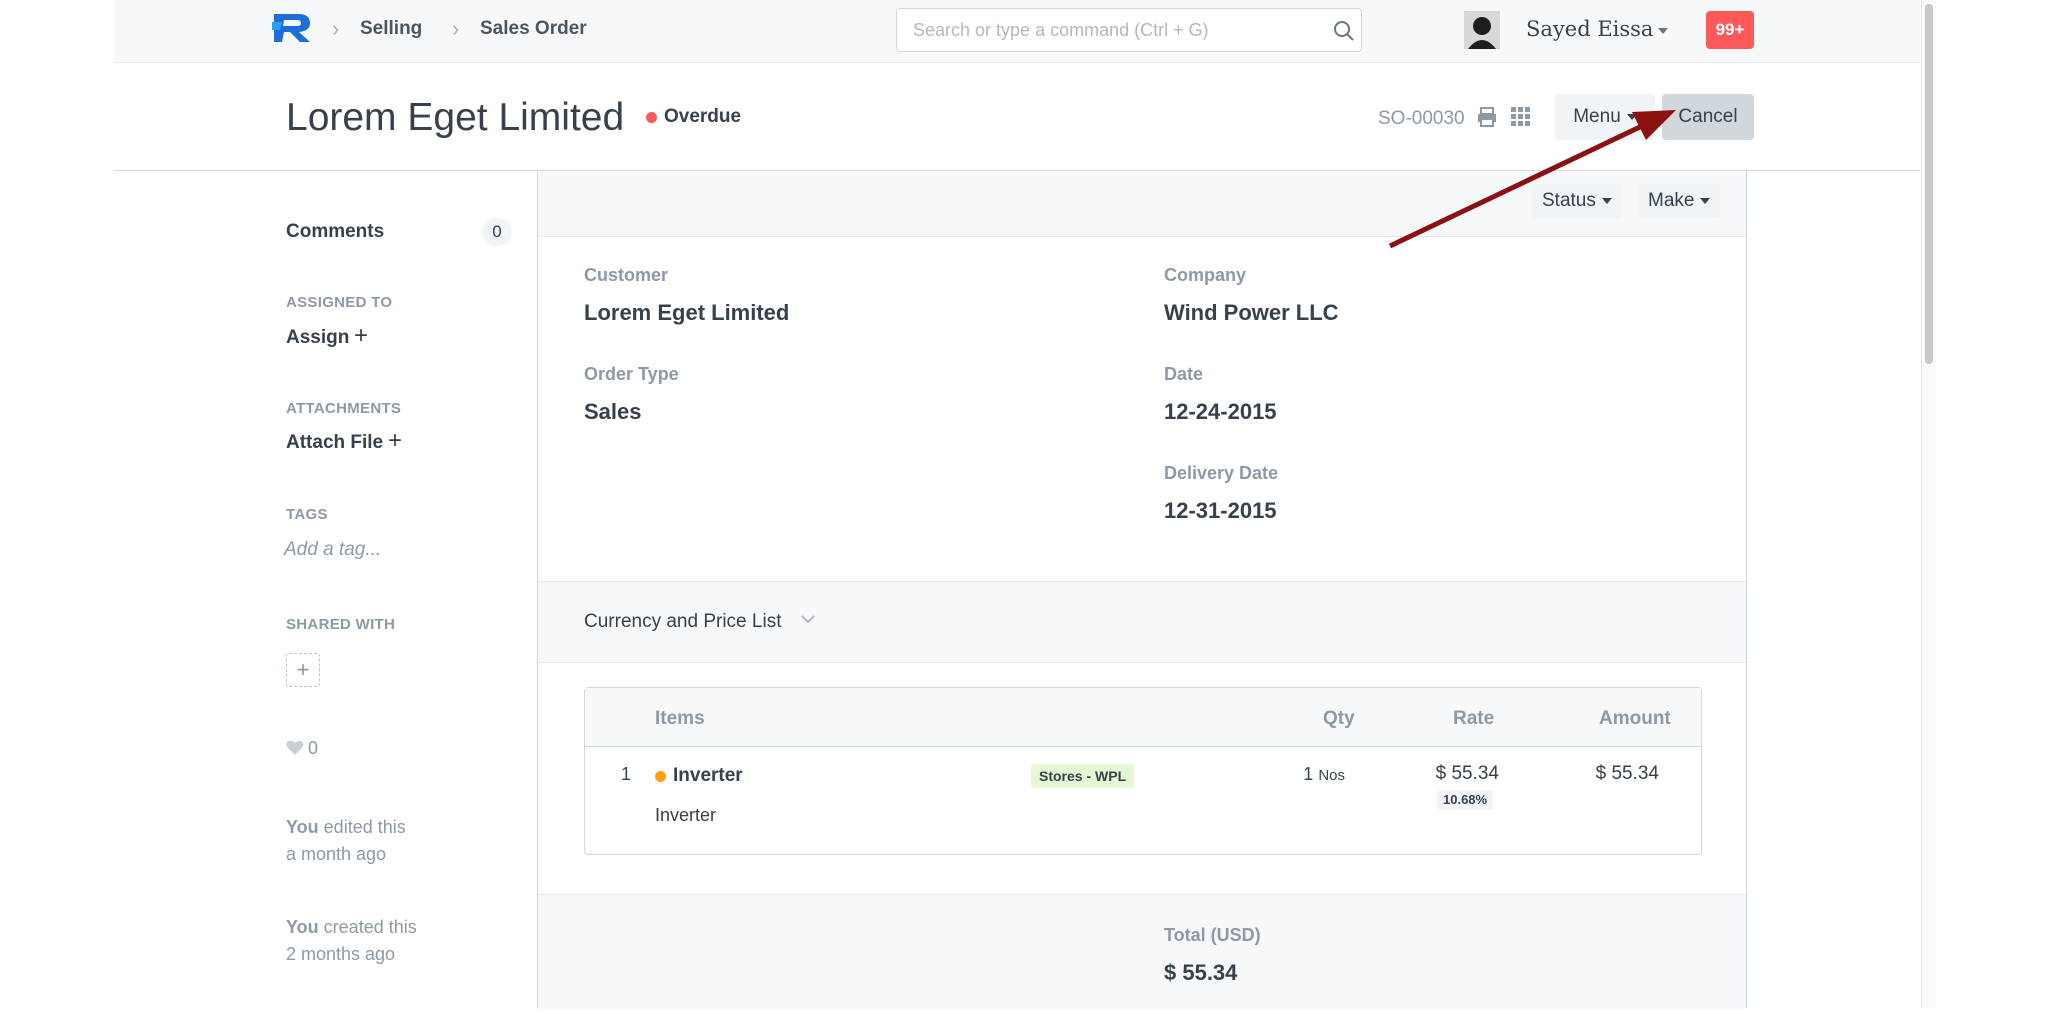 This screenshot has width=2052, height=1013. Describe the element at coordinates (1339, 718) in the screenshot. I see `column-header-qty: Qty` at that location.